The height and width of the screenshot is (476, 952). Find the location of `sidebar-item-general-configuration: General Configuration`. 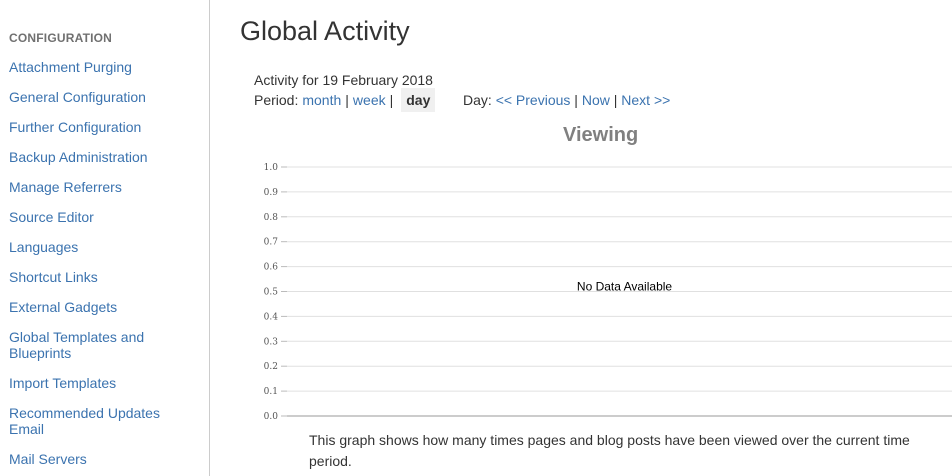

sidebar-item-general-configuration: General Configuration is located at coordinates (104, 97).